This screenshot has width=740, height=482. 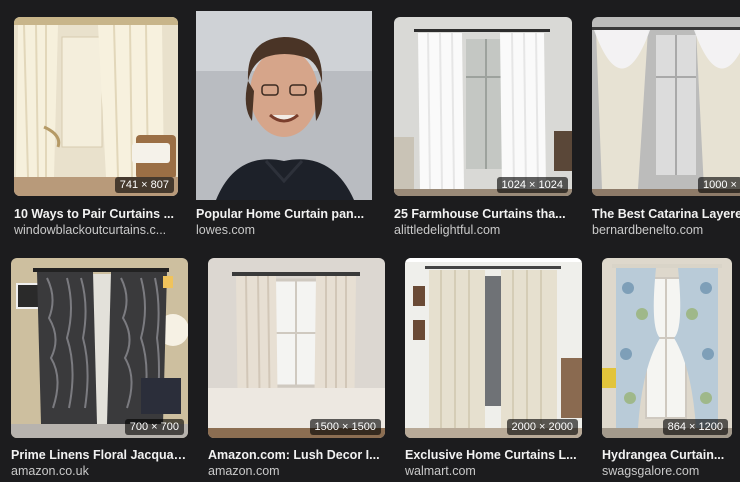 I want to click on result-title: The Best Catarina Layere, so click(x=666, y=214).